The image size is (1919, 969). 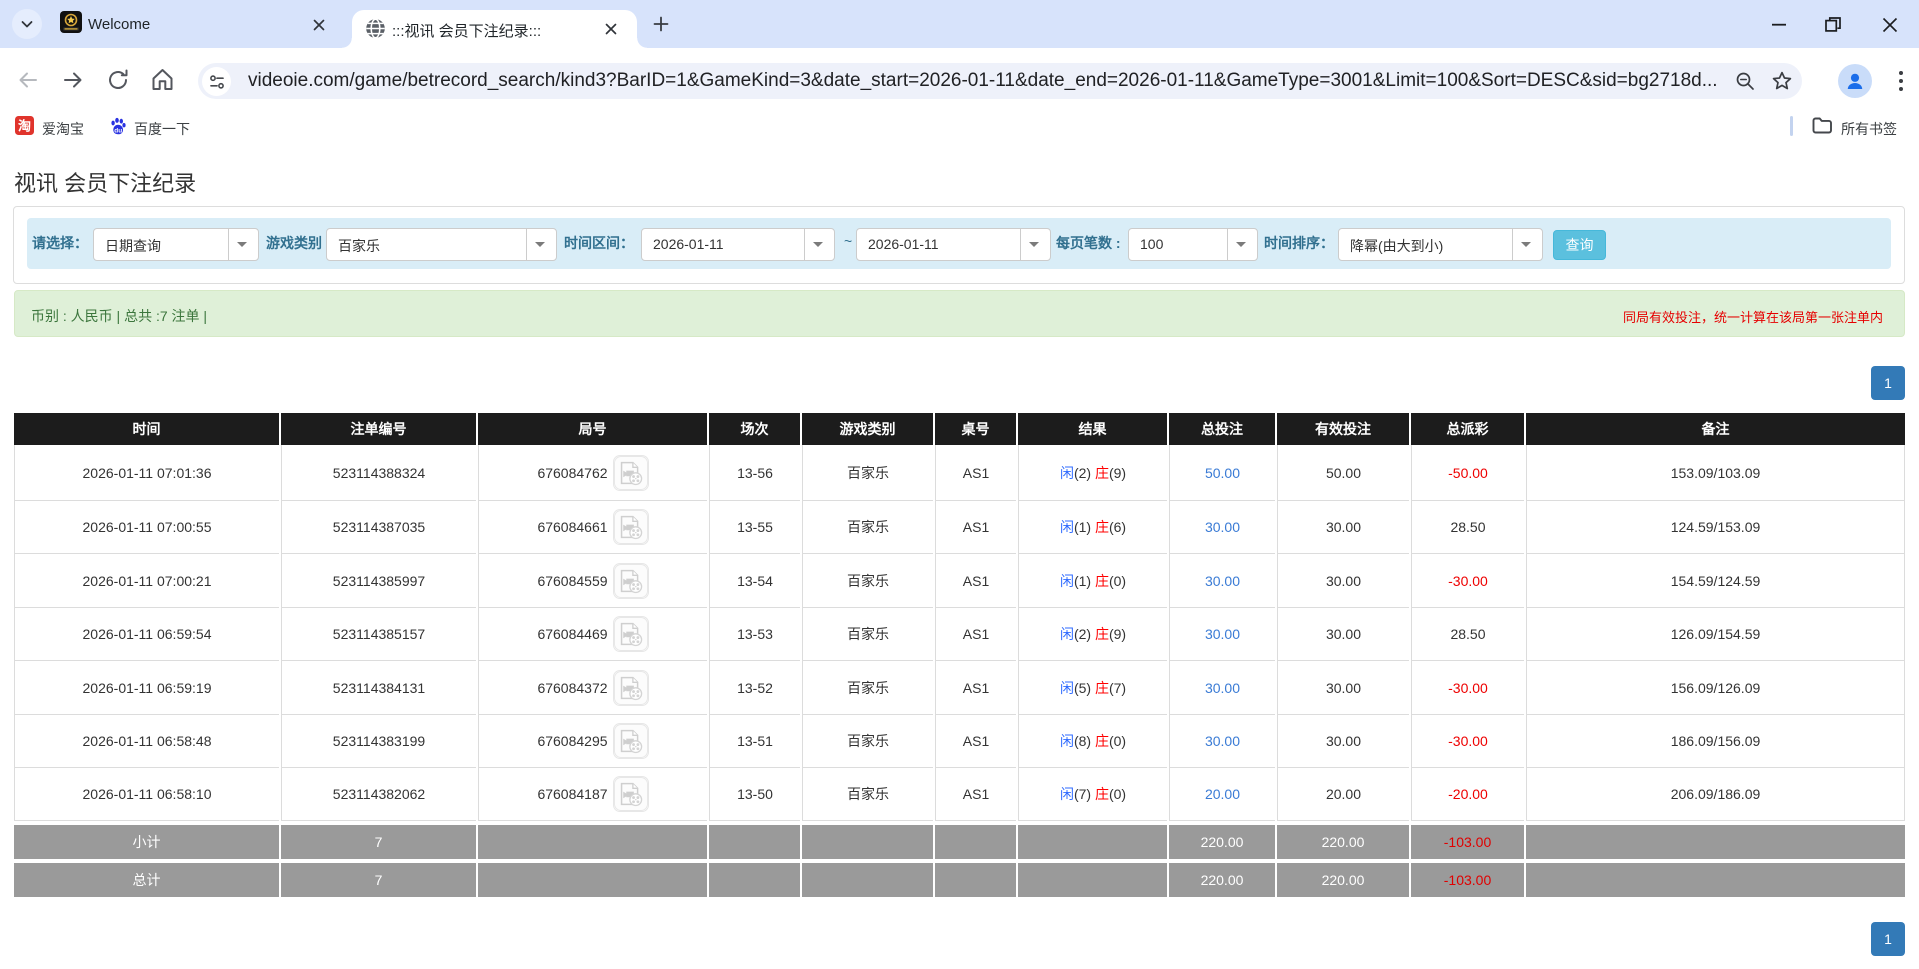 I want to click on svg-text: 淘, so click(x=24, y=126).